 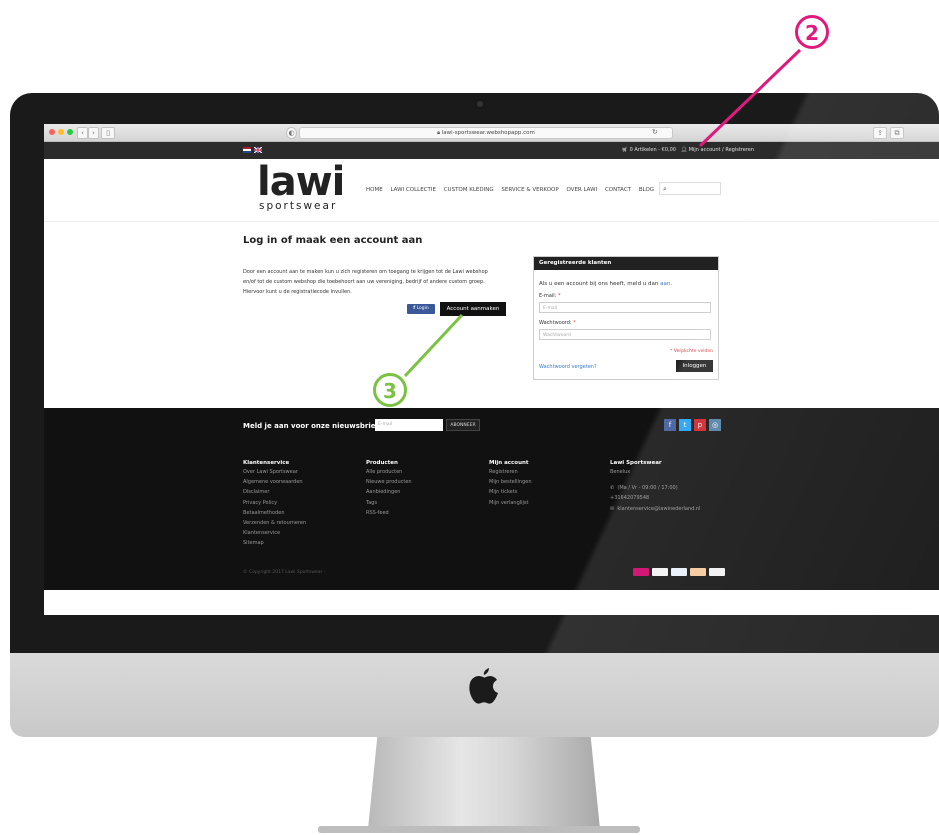 I want to click on share-icon: ⇪, so click(x=880, y=133).